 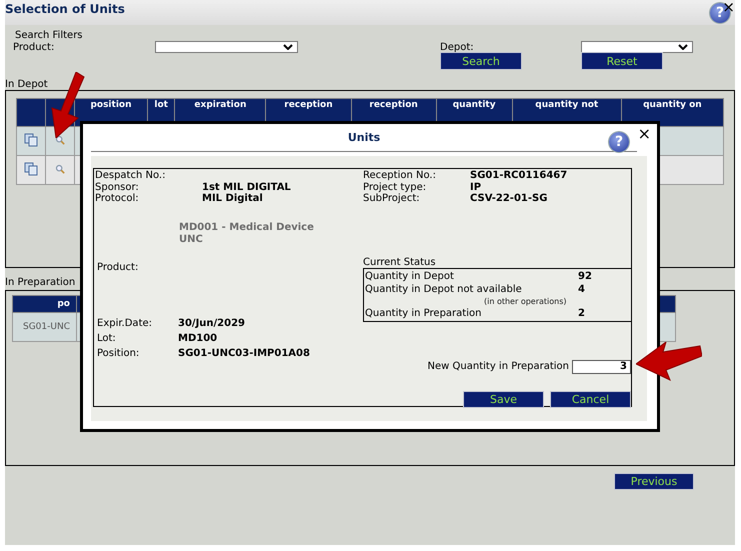 What do you see at coordinates (395, 187) in the screenshot?
I see `field-label: Project type:` at bounding box center [395, 187].